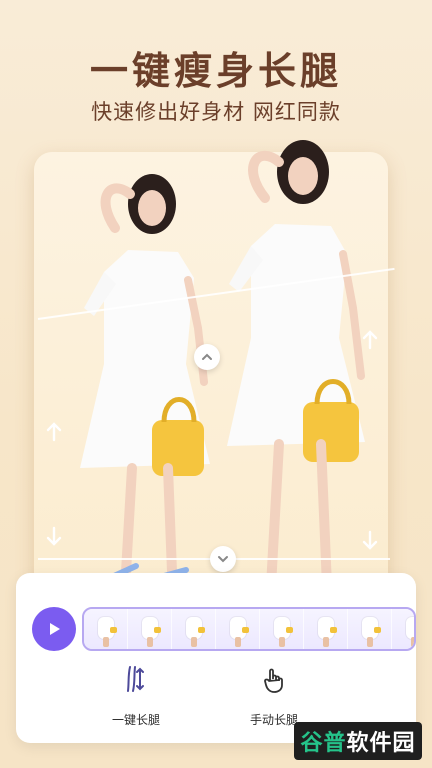 The width and height of the screenshot is (432, 768). I want to click on legs-icon, so click(135, 679).